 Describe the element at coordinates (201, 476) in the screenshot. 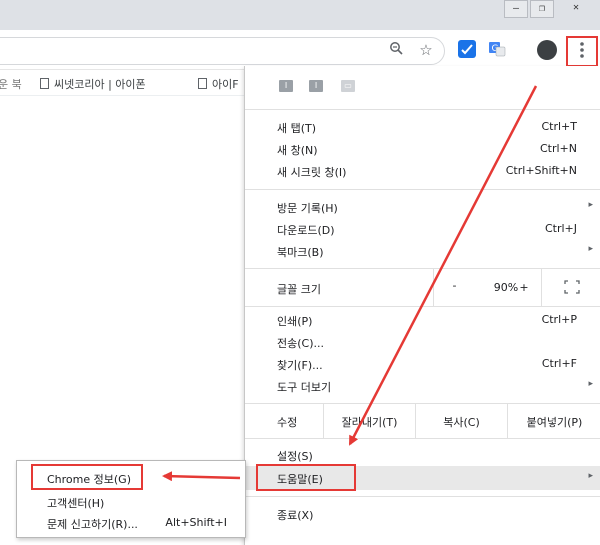

I see `arrow-help-to-about` at that location.